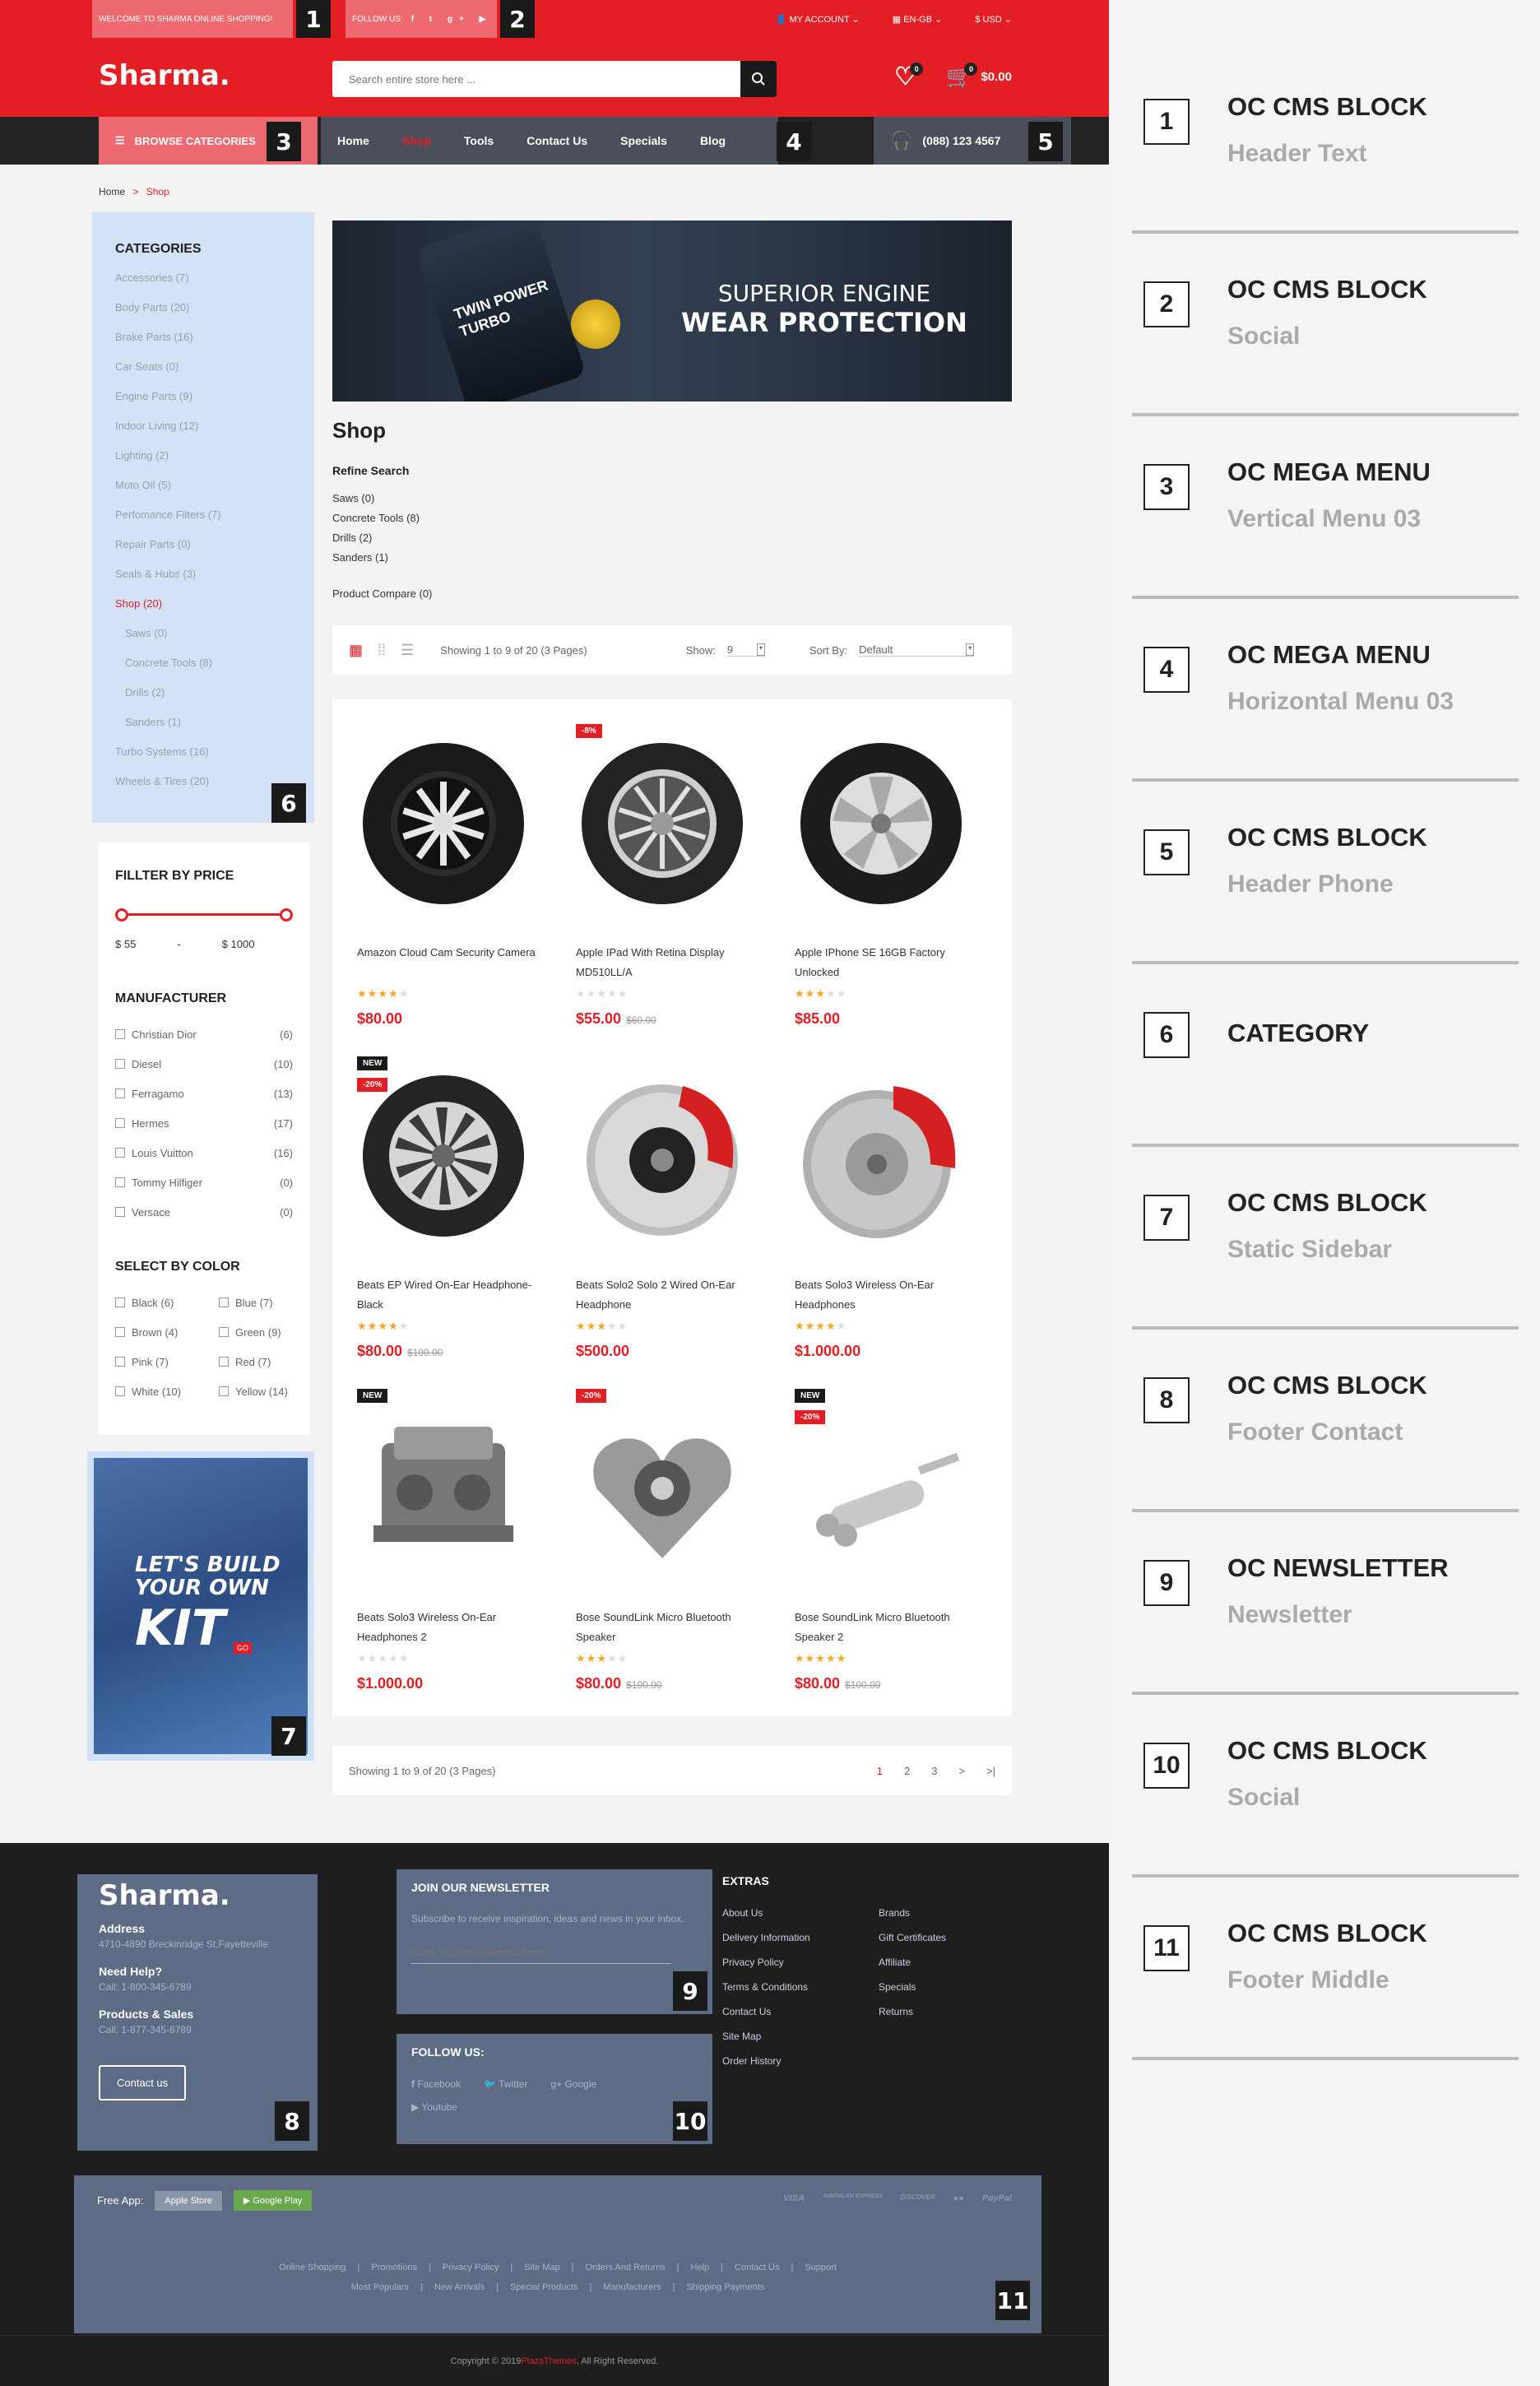 The width and height of the screenshot is (1540, 2386). Describe the element at coordinates (203, 405) in the screenshot. I see `category-item: Engine Parts (9)` at that location.